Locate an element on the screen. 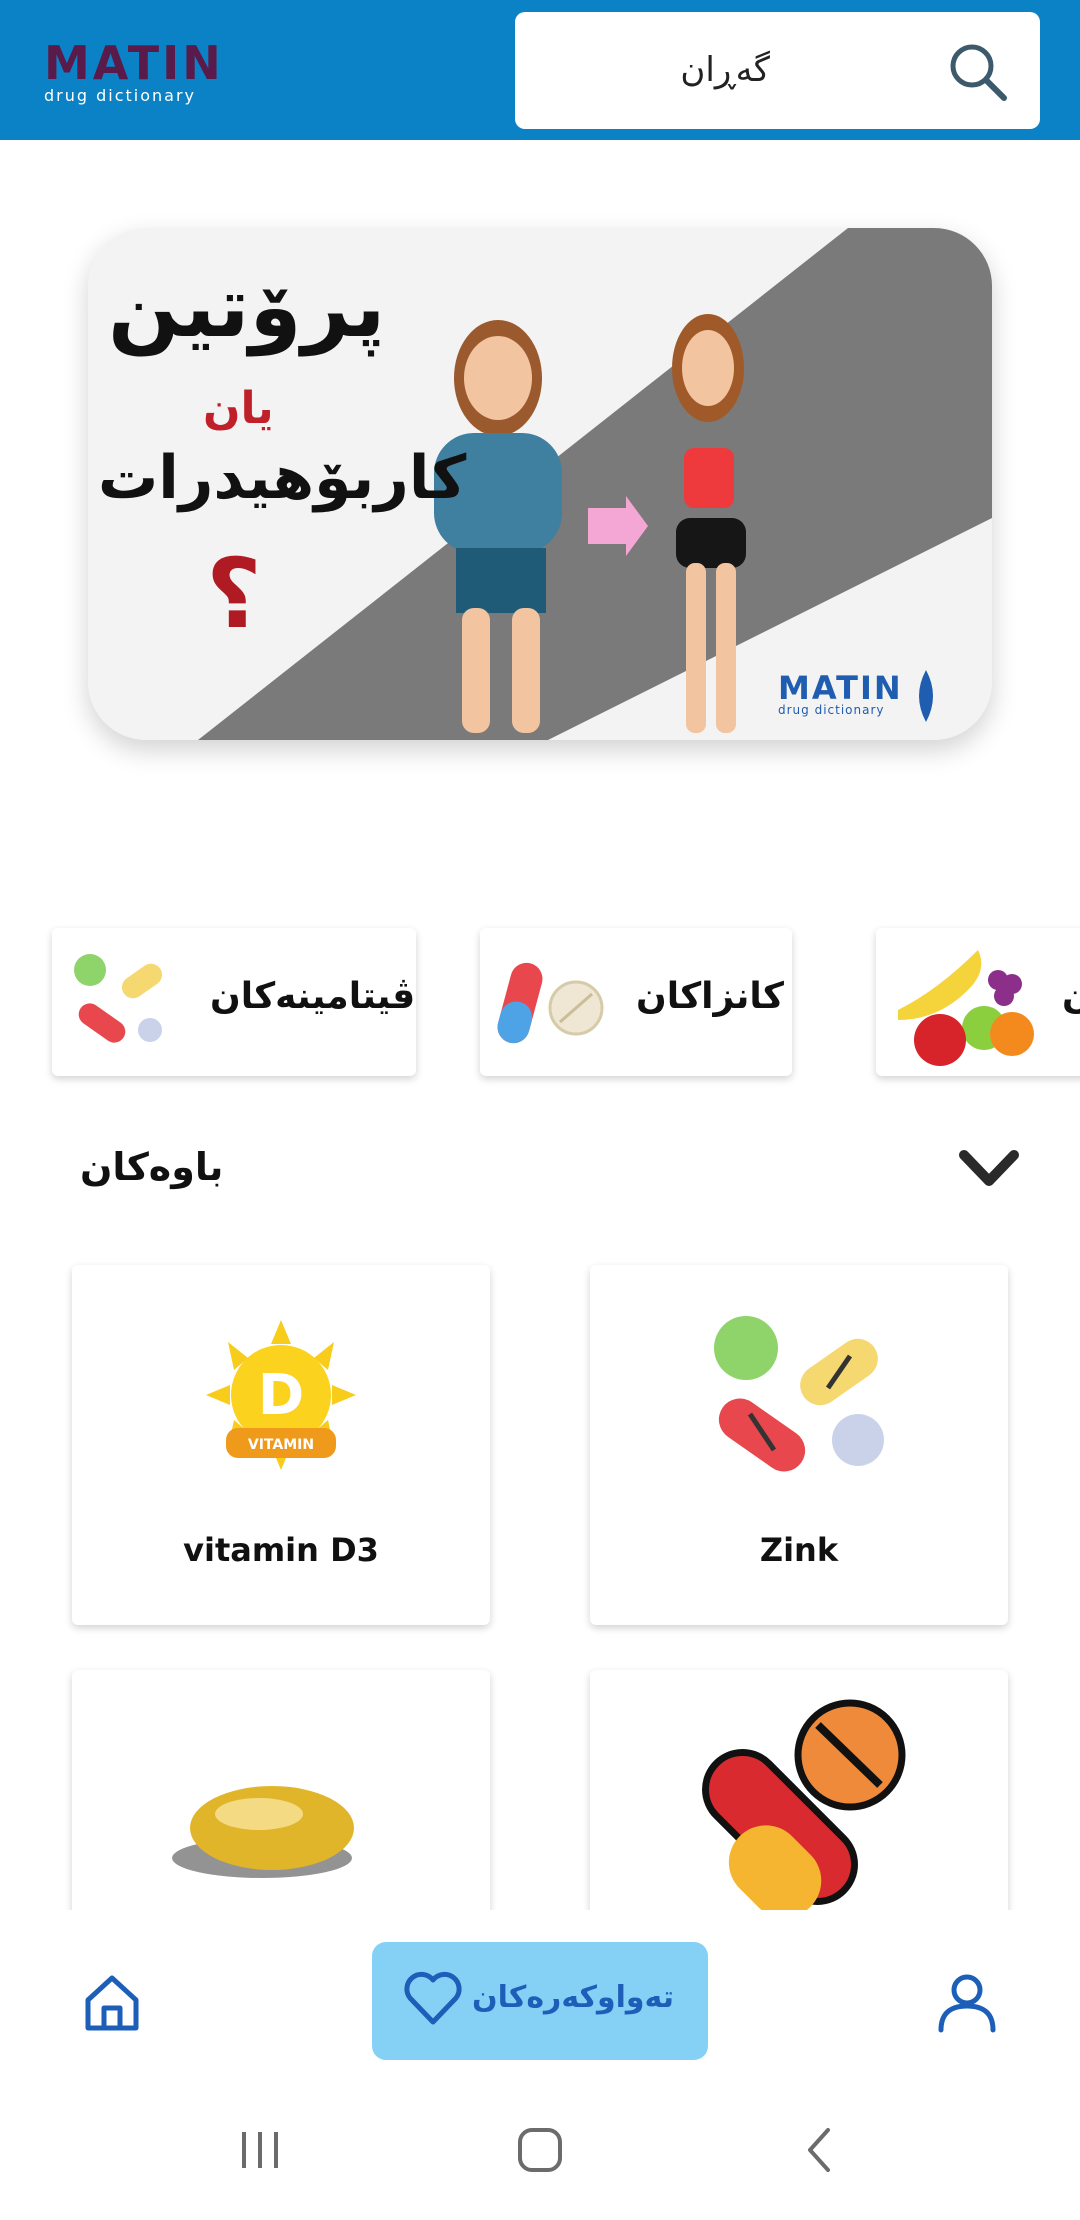 Image resolution: width=1080 pixels, height=2220 pixels. banner-subject: کاربۆهیدرات is located at coordinates (282, 478).